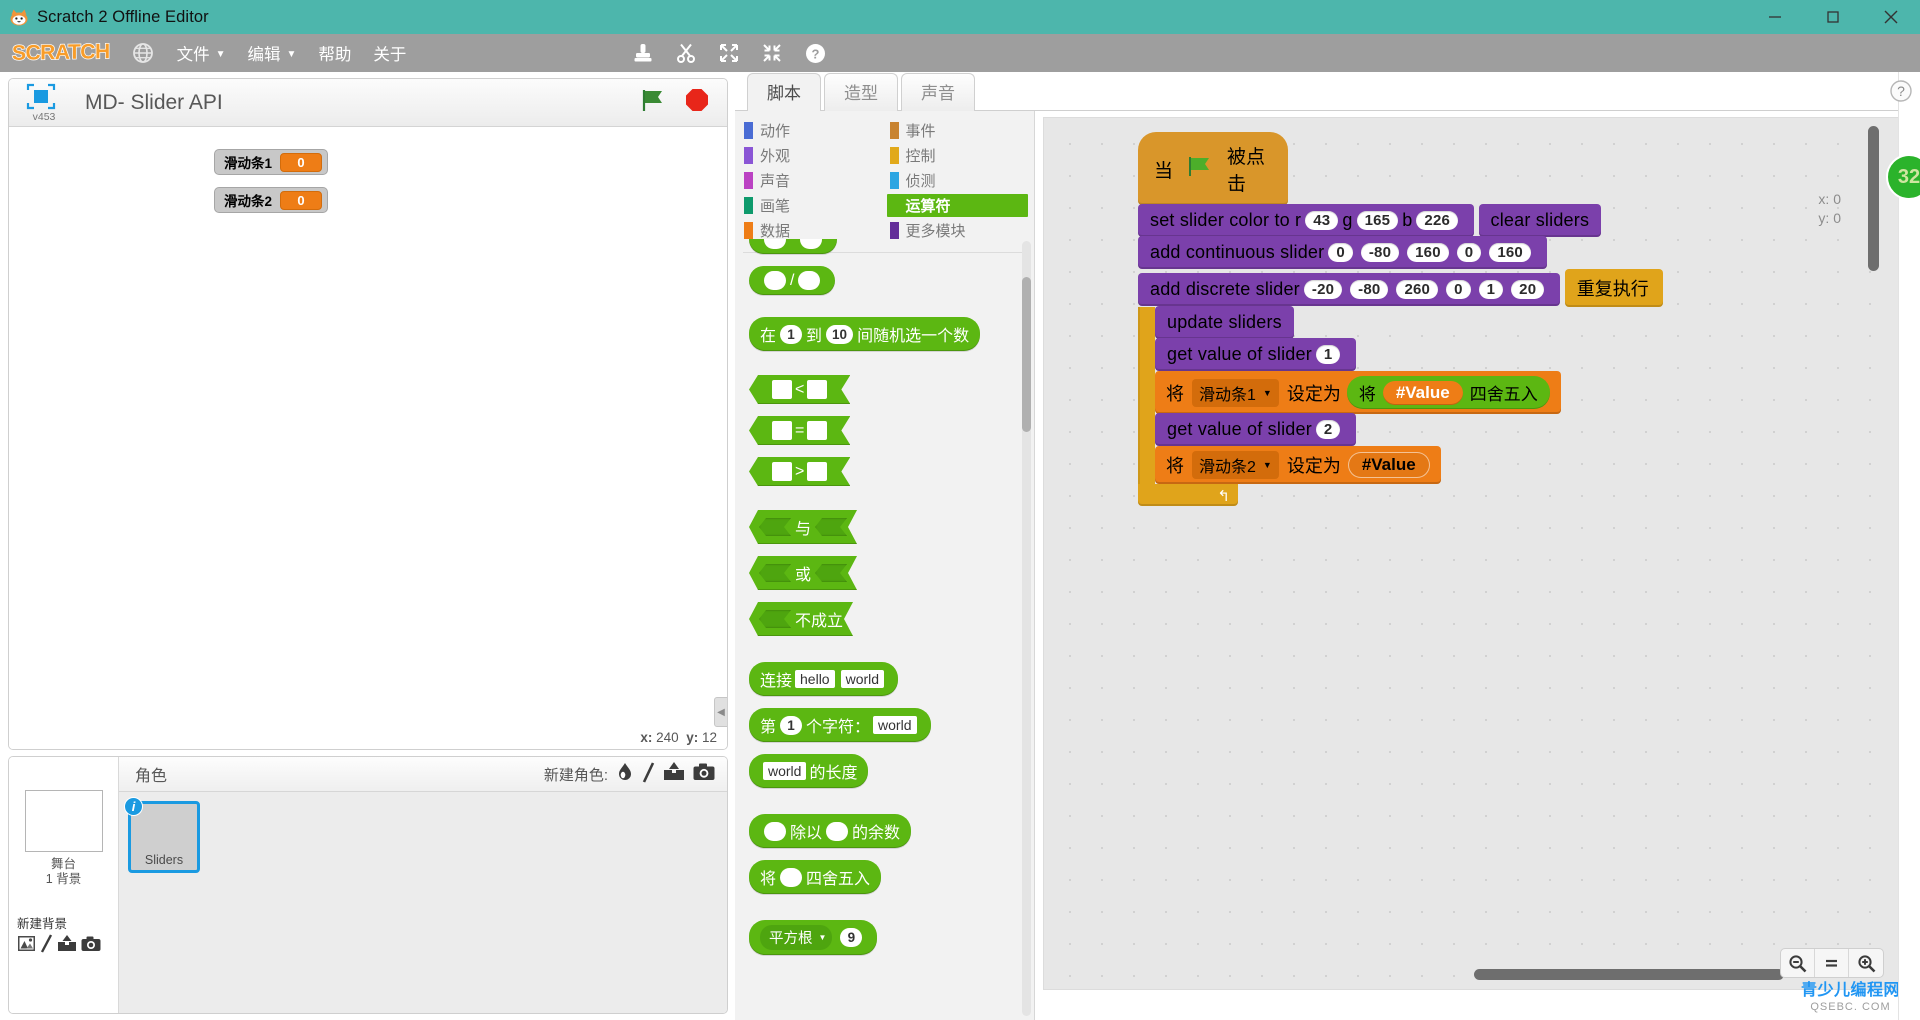 The height and width of the screenshot is (1020, 1920). I want to click on add-continuous-arg-2: 160, so click(1428, 252).